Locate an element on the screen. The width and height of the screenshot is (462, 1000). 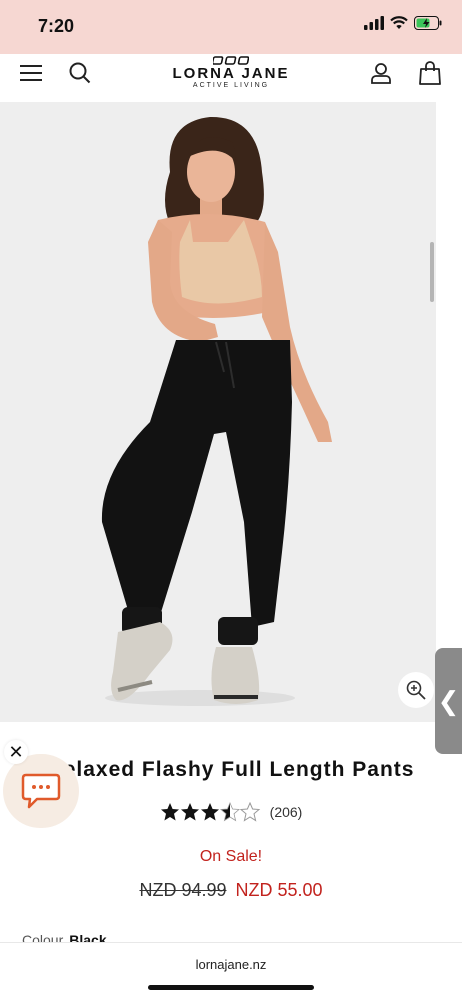
bag-button is located at coordinates (430, 73).